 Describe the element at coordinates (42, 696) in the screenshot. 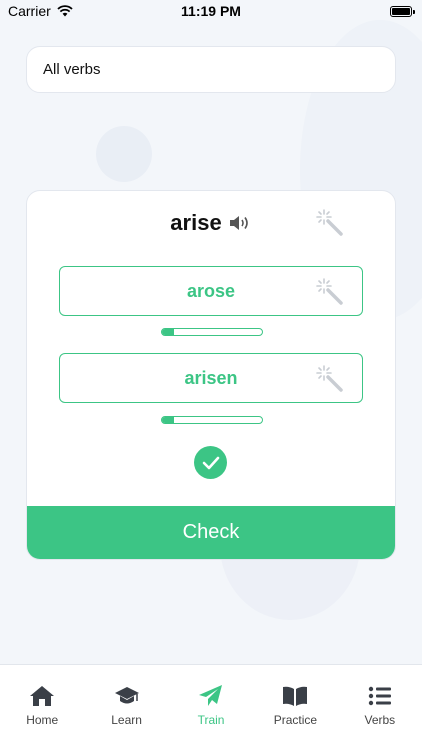

I see `home-icon` at that location.